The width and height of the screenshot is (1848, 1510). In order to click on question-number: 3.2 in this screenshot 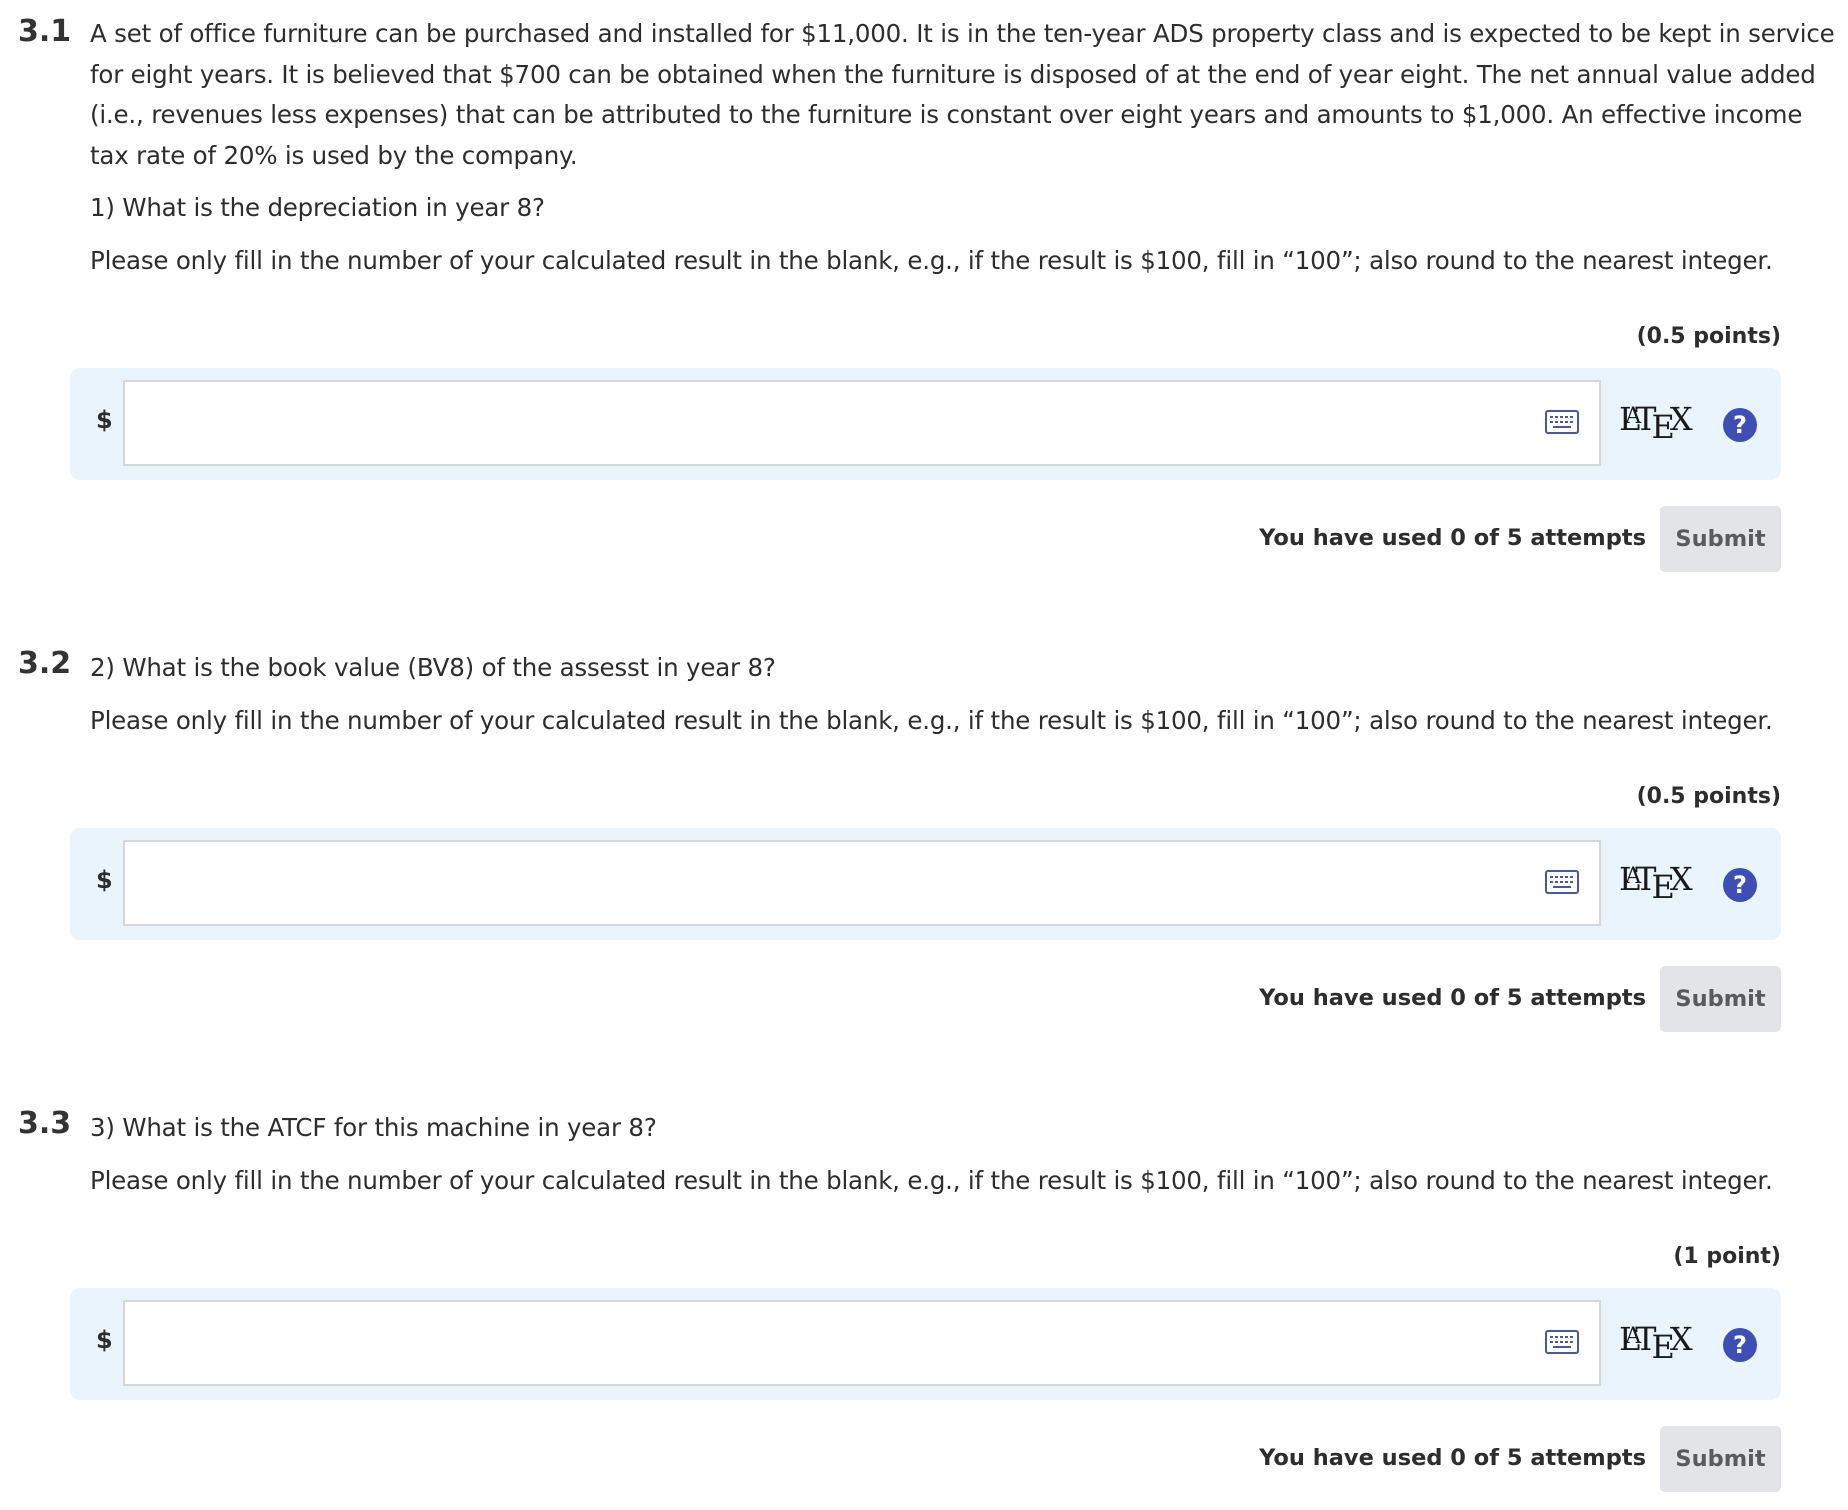, I will do `click(45, 663)`.